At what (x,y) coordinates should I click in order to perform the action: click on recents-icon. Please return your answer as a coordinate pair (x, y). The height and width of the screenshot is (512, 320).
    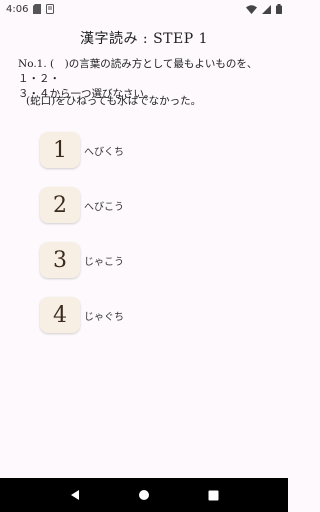
    Looking at the image, I should click on (213, 495).